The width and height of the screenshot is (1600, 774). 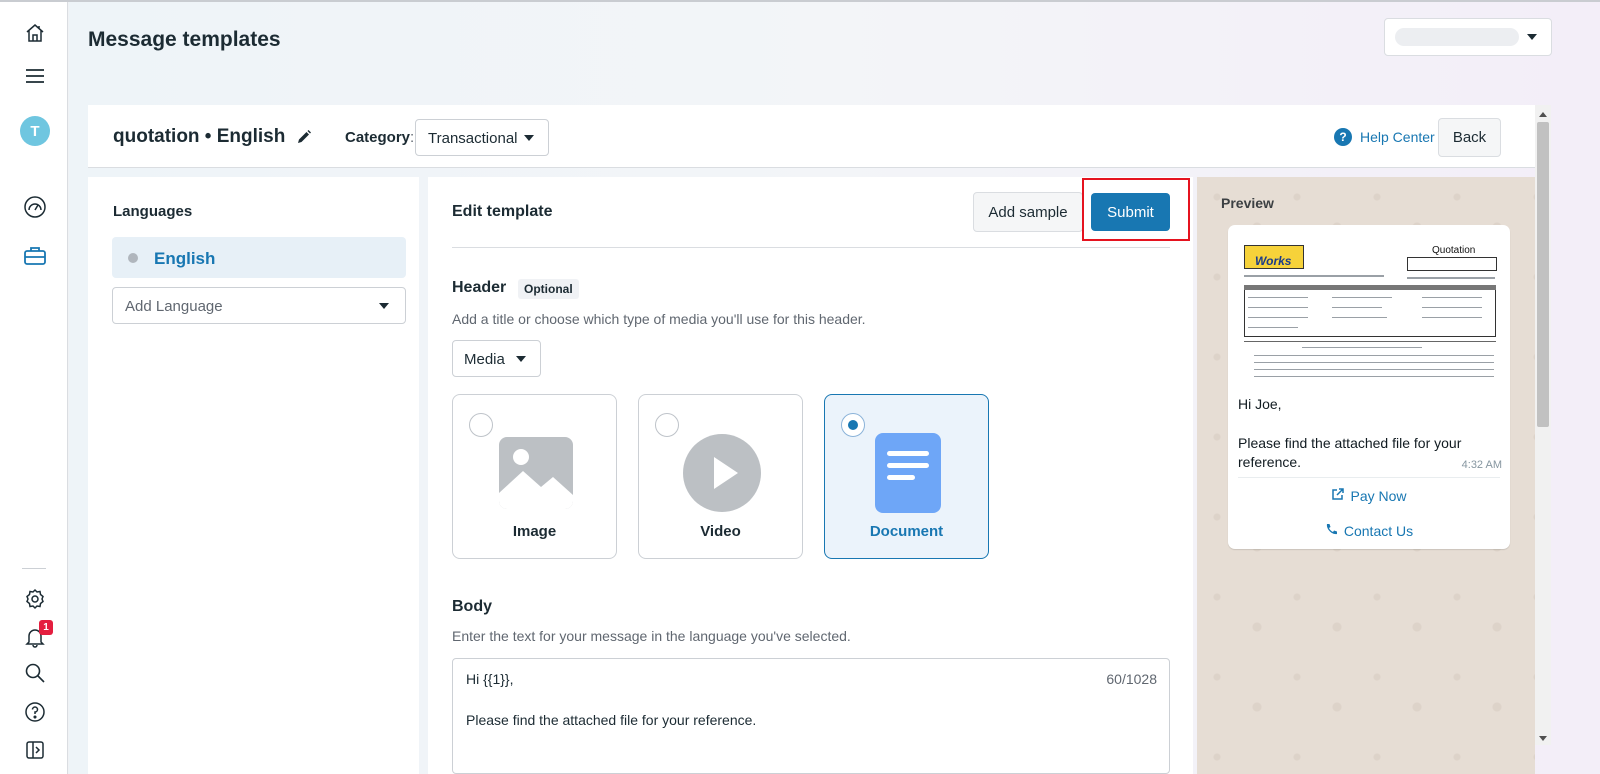 What do you see at coordinates (184, 39) in the screenshot?
I see `page-title: Message templates` at bounding box center [184, 39].